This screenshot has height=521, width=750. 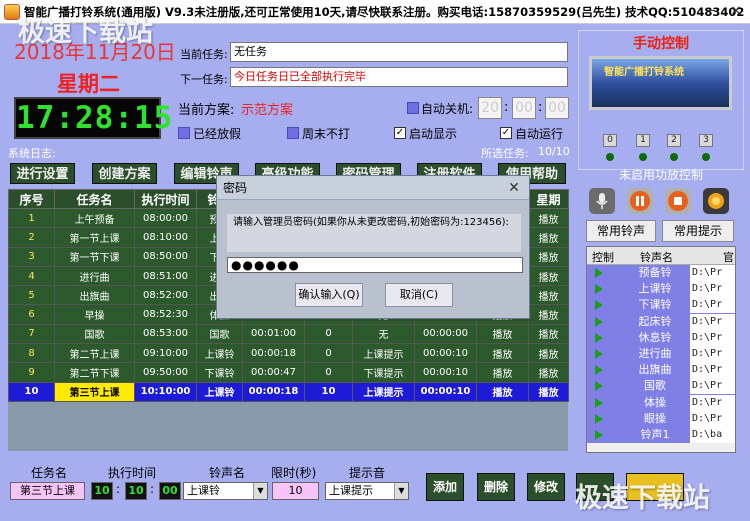 What do you see at coordinates (94, 199) in the screenshot?
I see `grid-header-cell: 任务名` at bounding box center [94, 199].